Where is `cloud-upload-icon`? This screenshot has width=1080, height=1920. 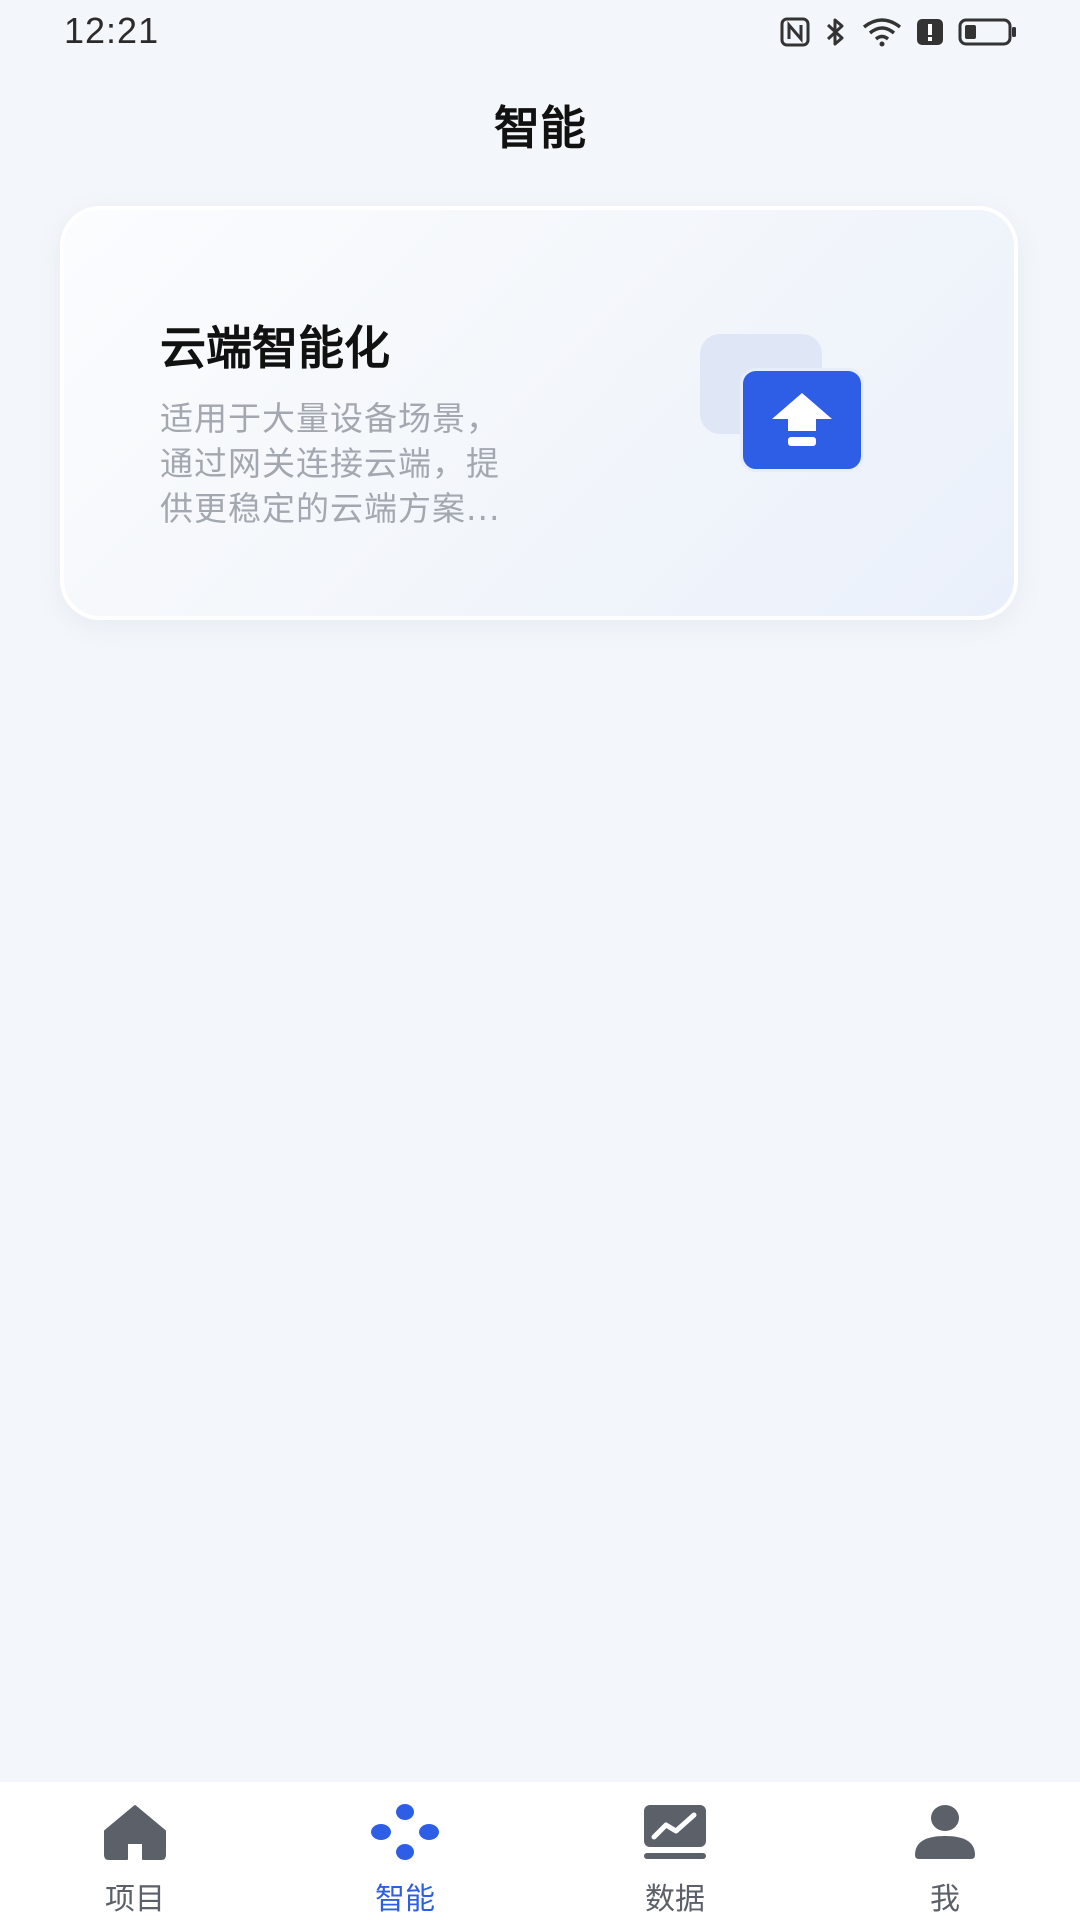
cloud-upload-icon is located at coordinates (802, 420).